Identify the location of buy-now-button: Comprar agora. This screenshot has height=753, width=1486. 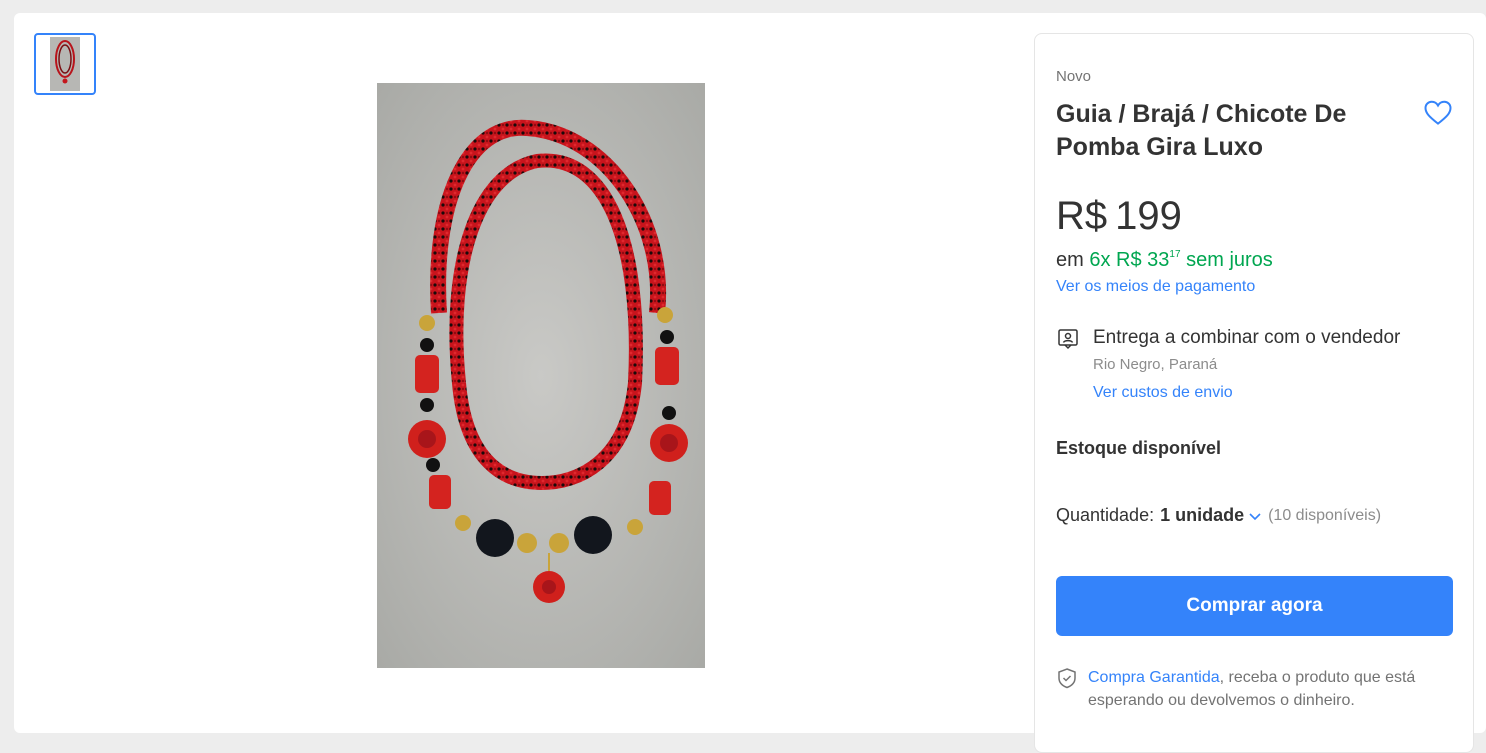
(1254, 606).